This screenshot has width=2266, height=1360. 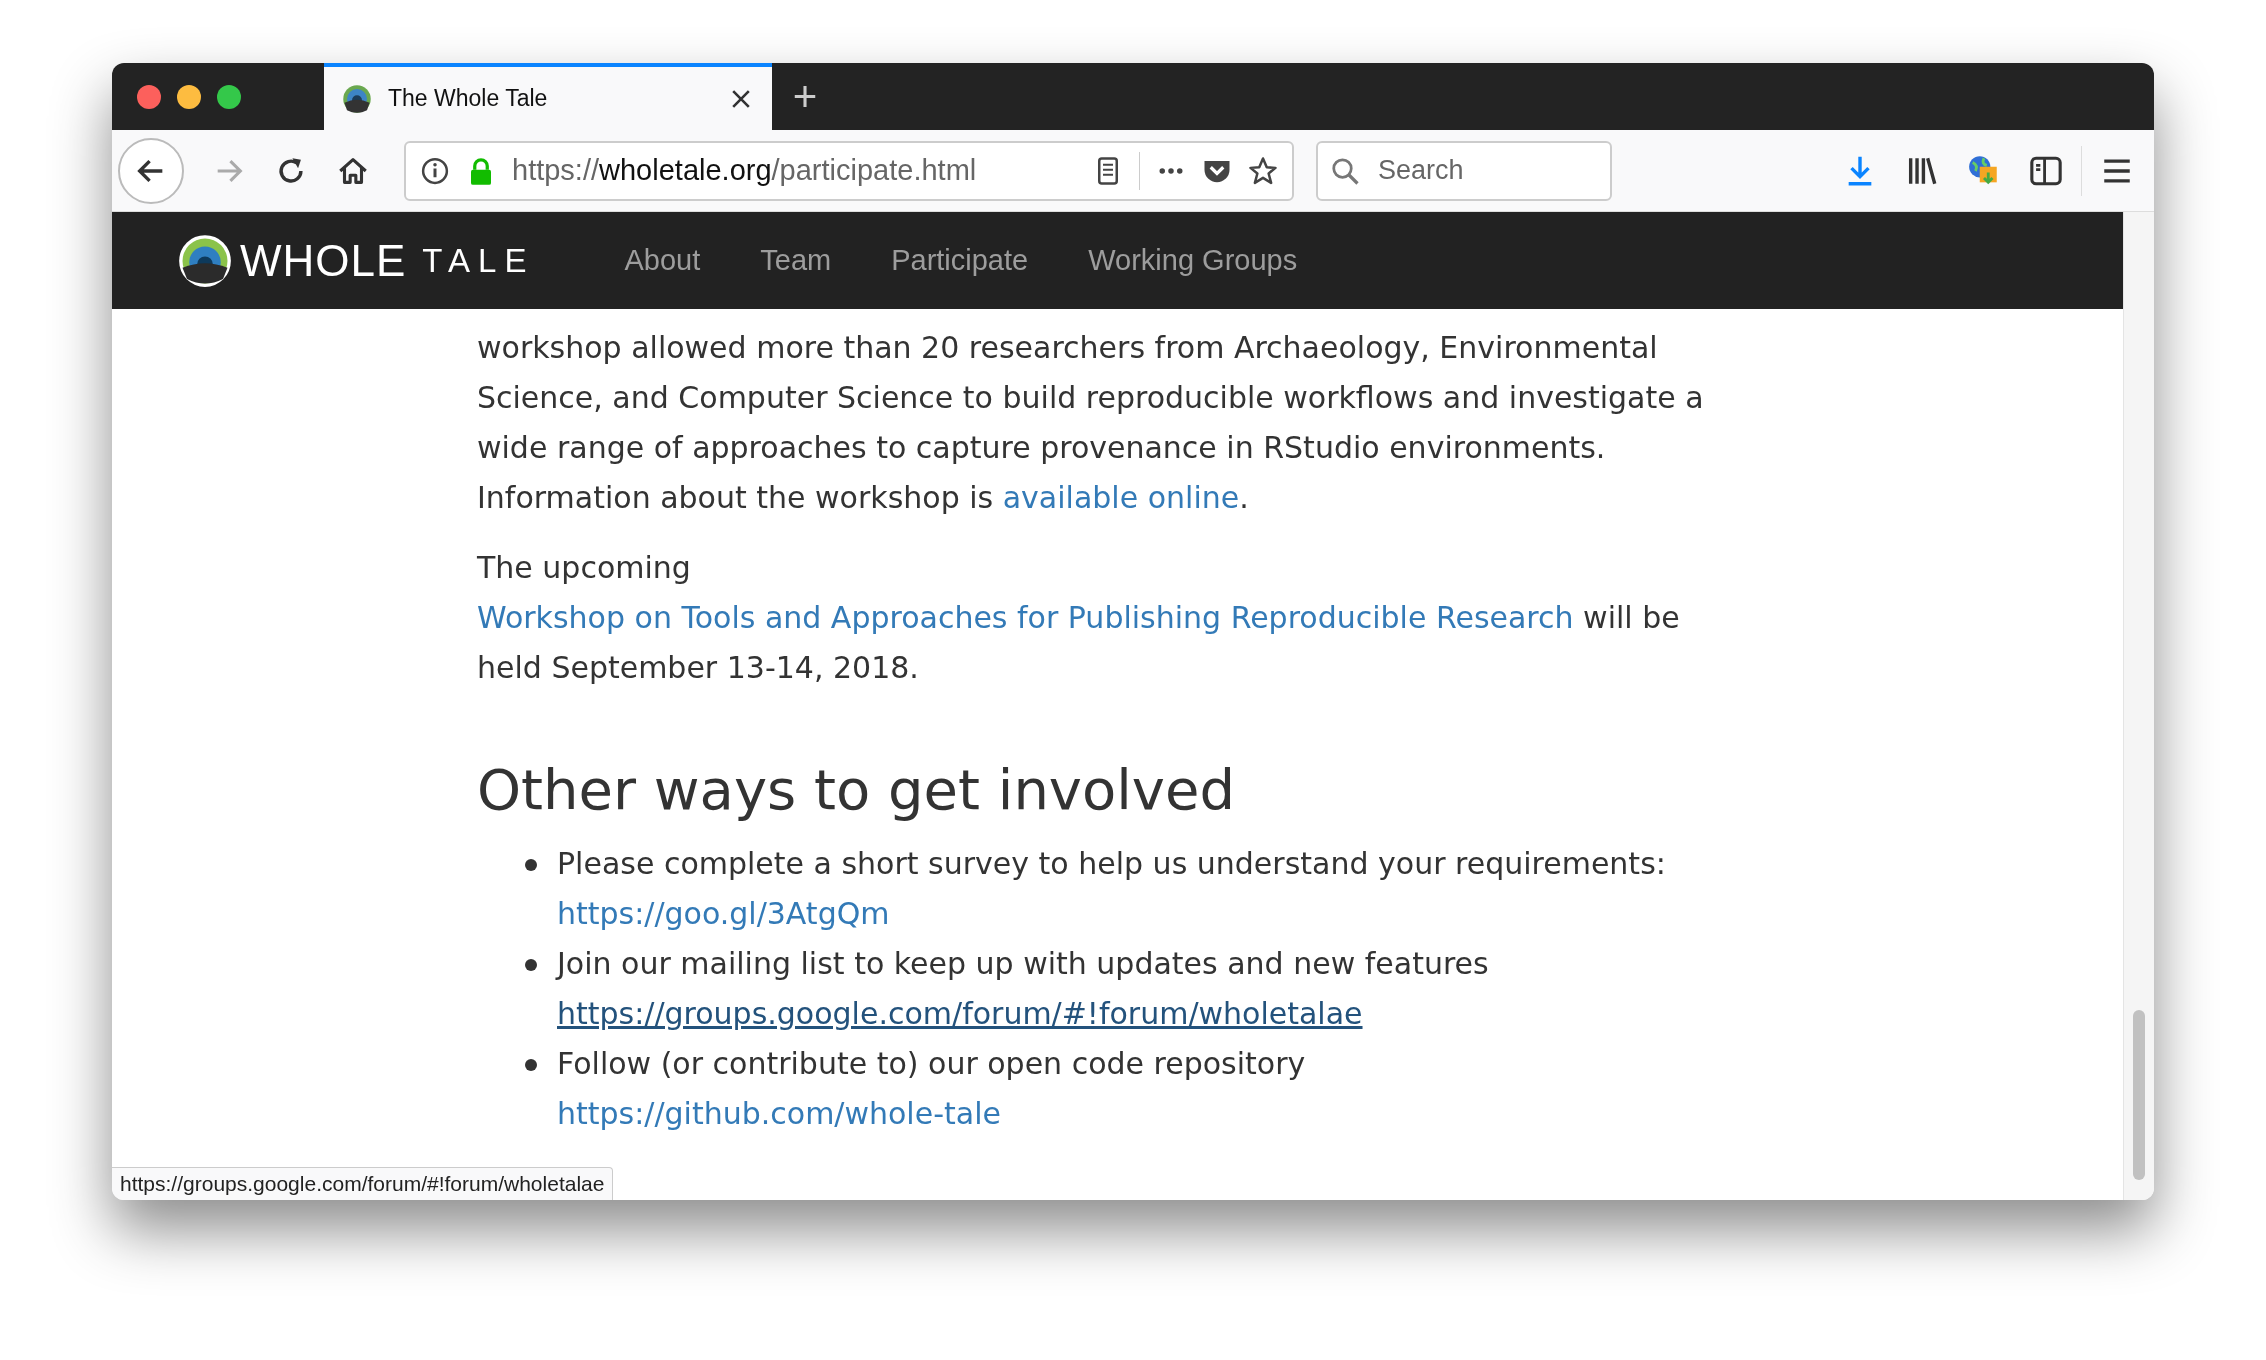 I want to click on nav-link: Participate, so click(x=960, y=260).